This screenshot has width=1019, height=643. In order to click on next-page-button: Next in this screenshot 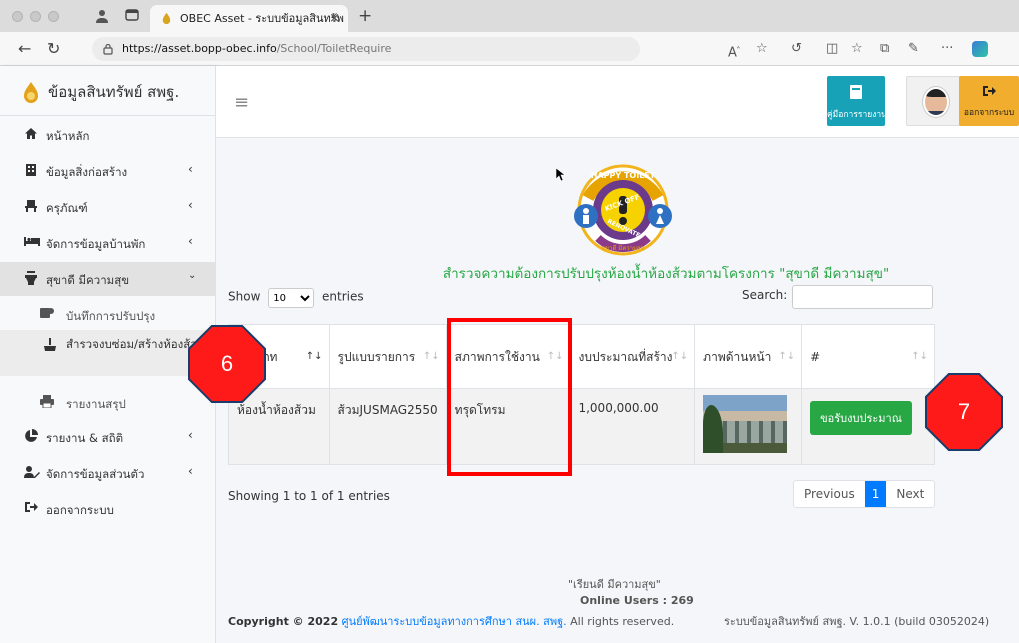, I will do `click(910, 494)`.